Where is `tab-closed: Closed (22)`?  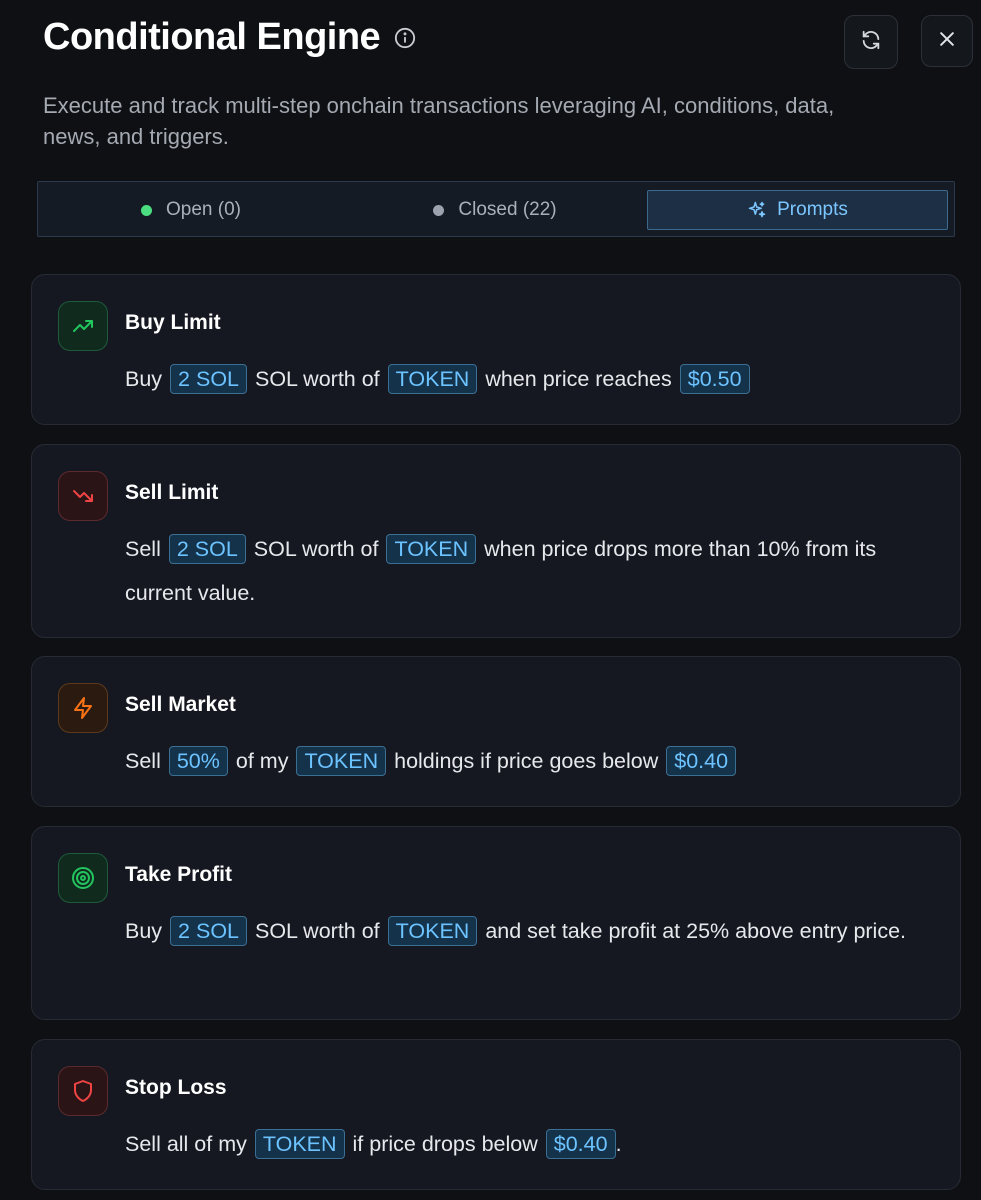
tab-closed: Closed (22) is located at coordinates (495, 210).